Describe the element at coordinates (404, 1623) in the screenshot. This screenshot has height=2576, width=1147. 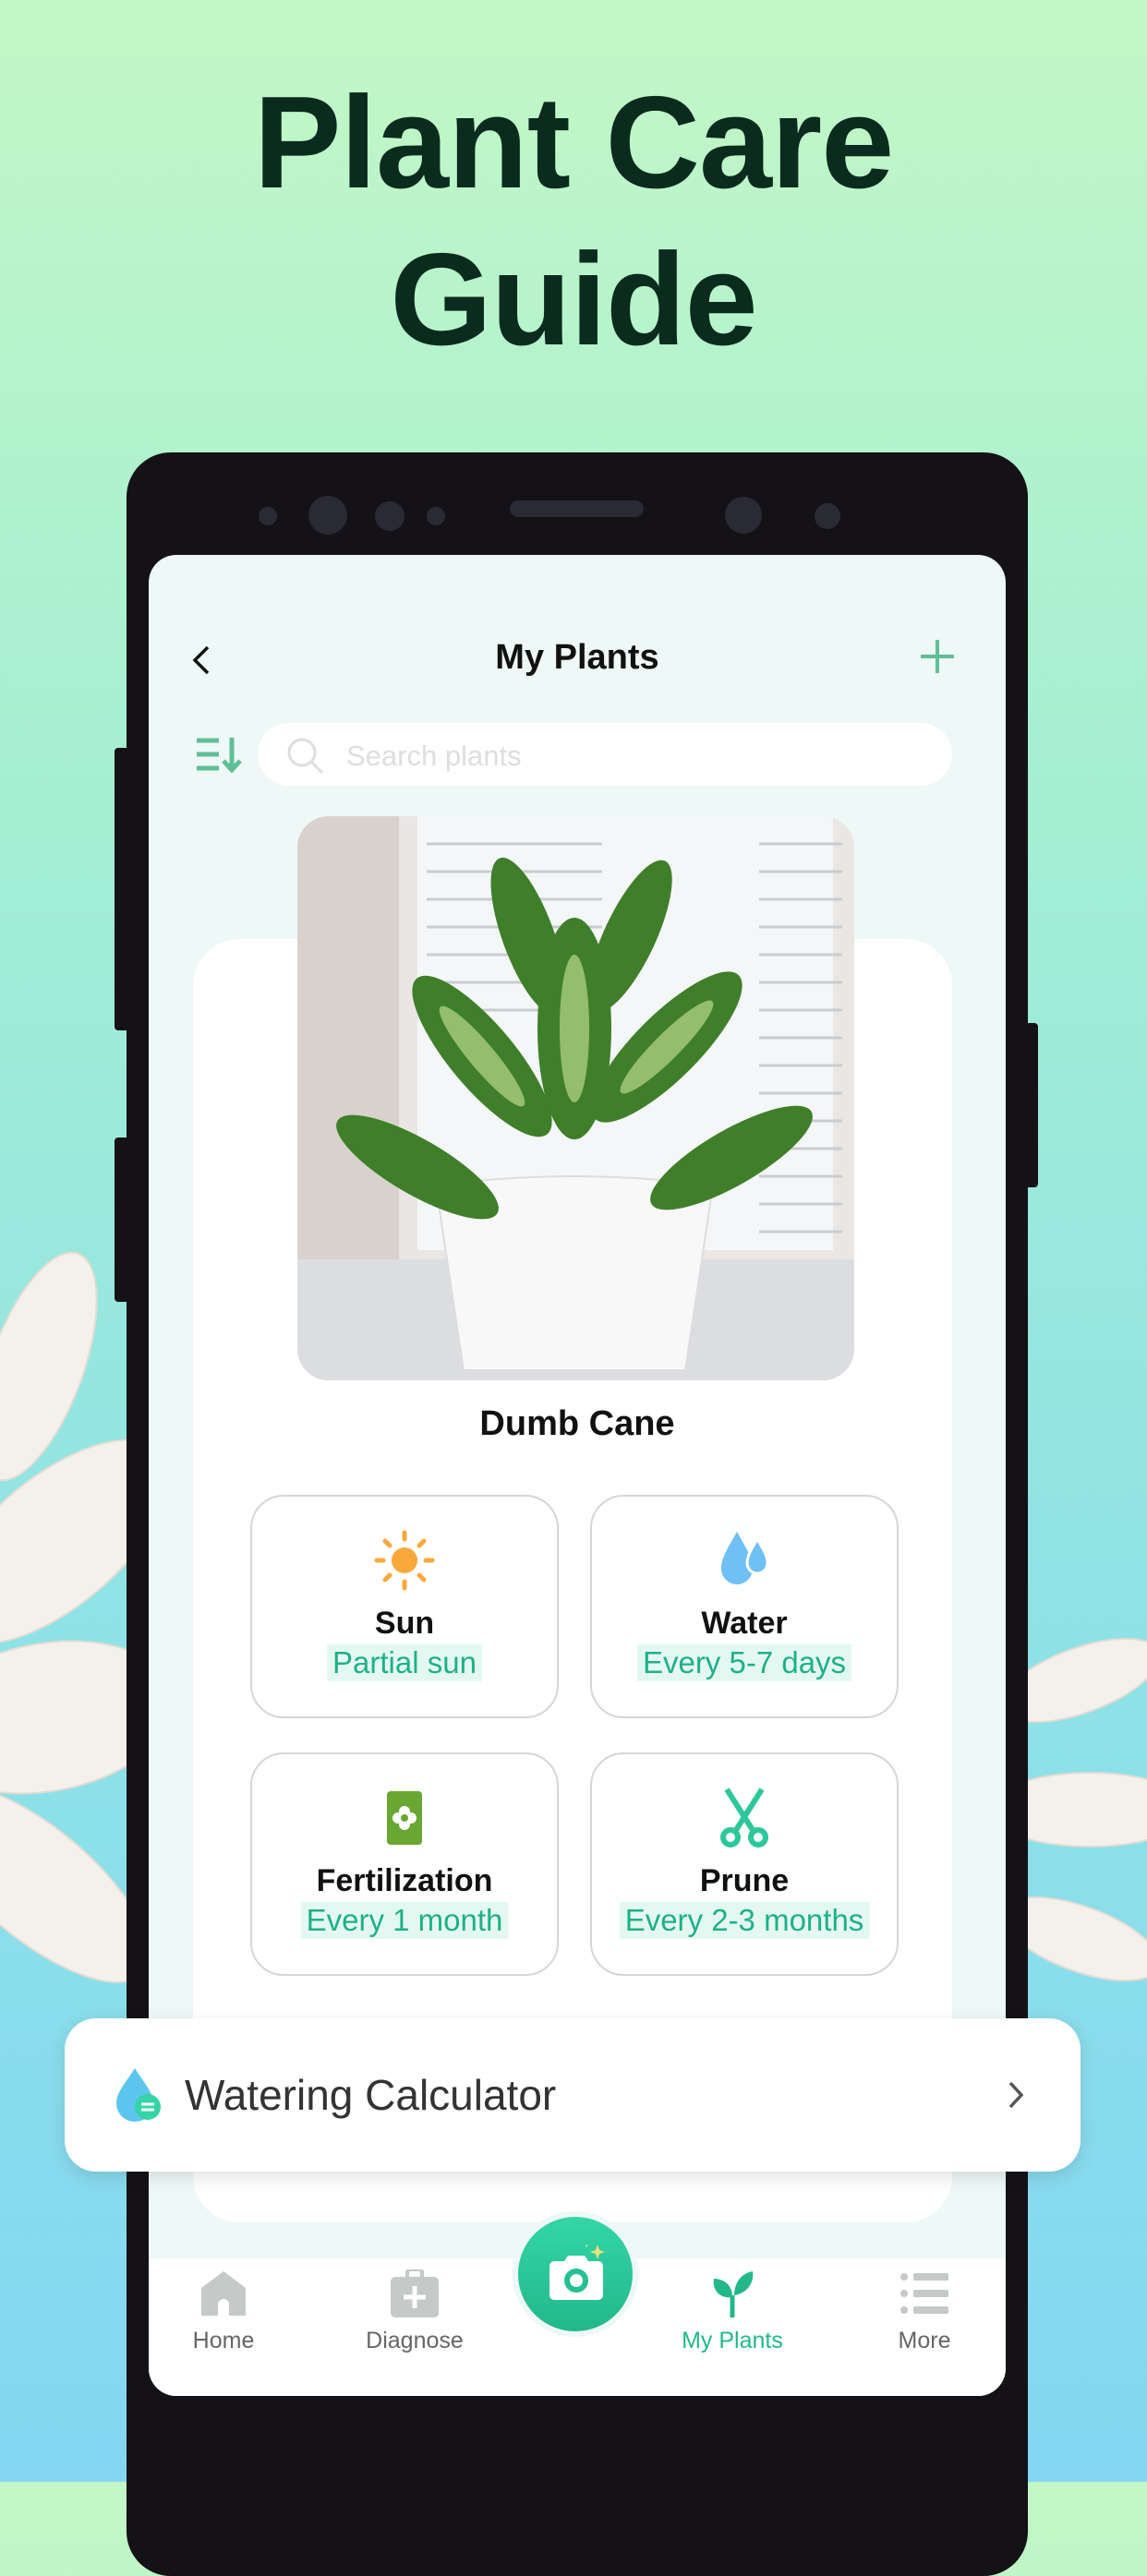
I see `care-title: Sun` at that location.